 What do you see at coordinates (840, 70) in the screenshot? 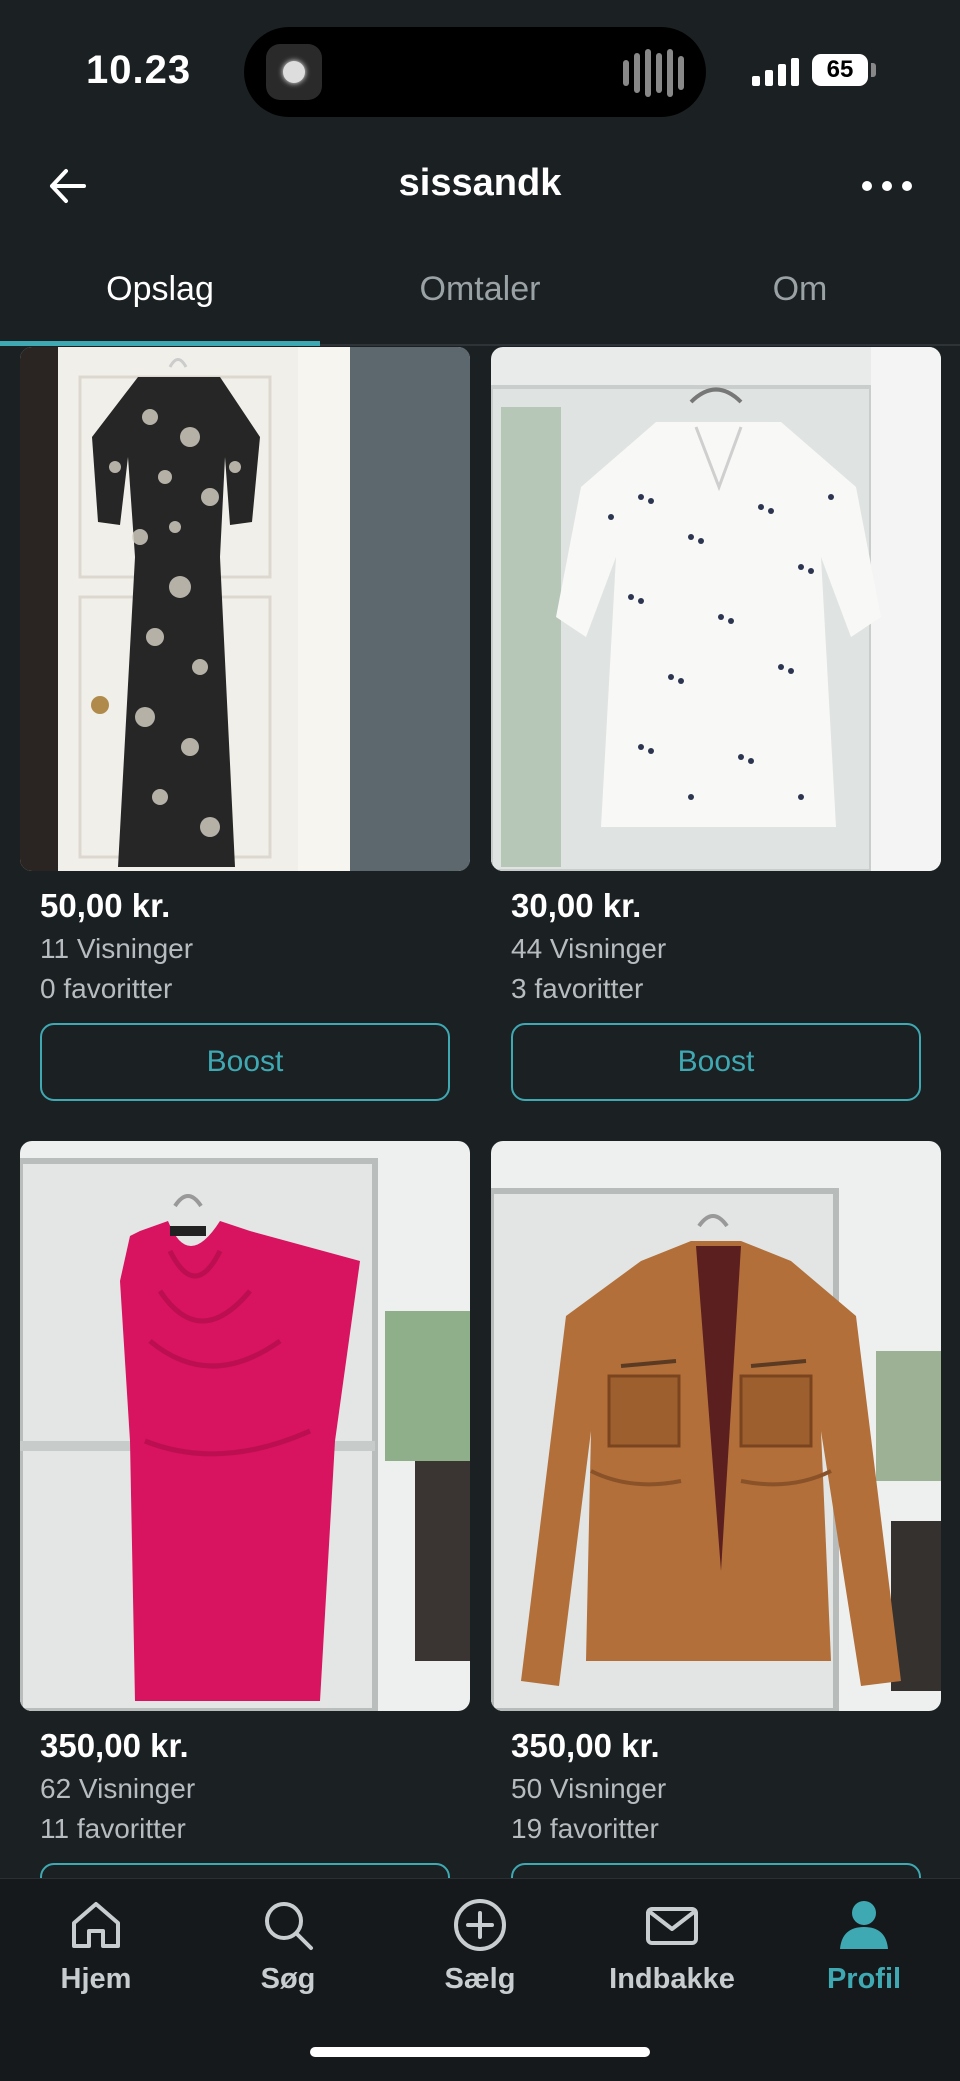
I see `battery-icon: 65` at bounding box center [840, 70].